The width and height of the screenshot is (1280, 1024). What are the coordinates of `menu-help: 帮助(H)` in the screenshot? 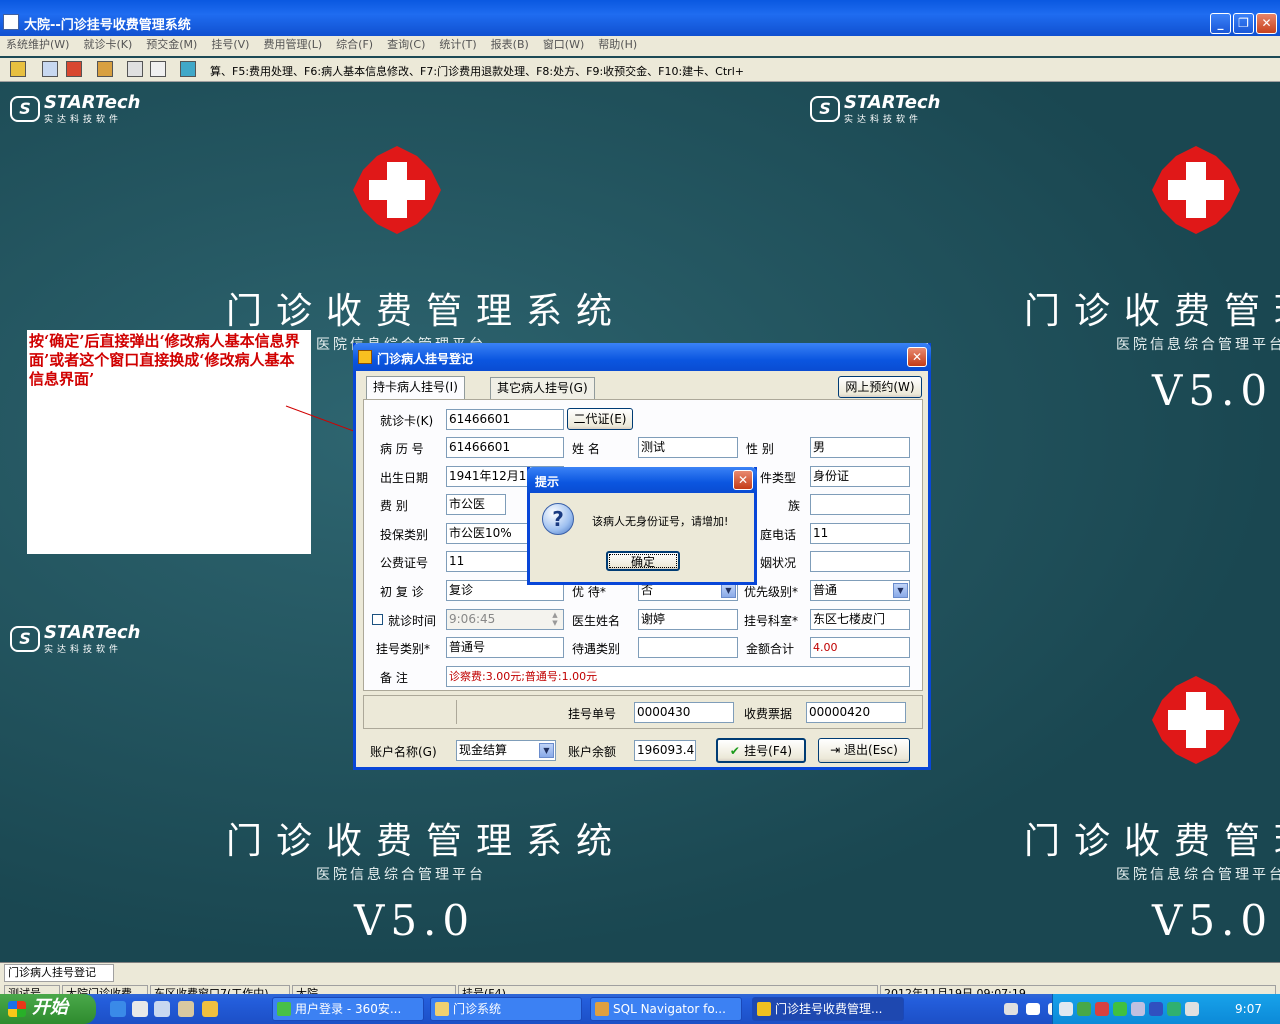 It's located at (618, 45).